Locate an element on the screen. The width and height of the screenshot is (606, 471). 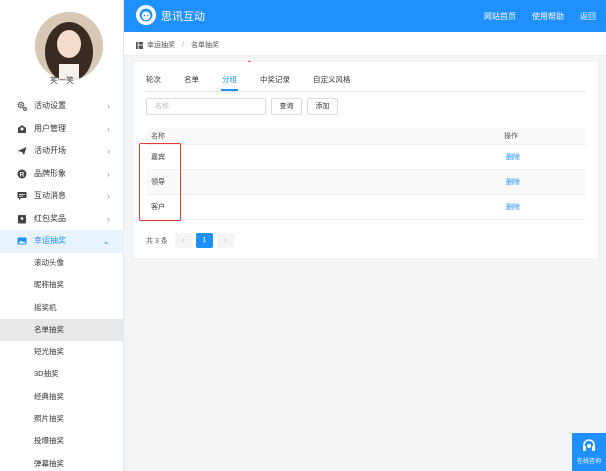
tab-bar: 轮次 名单 分组 中奖记录 自定义风格 is located at coordinates (260, 80).